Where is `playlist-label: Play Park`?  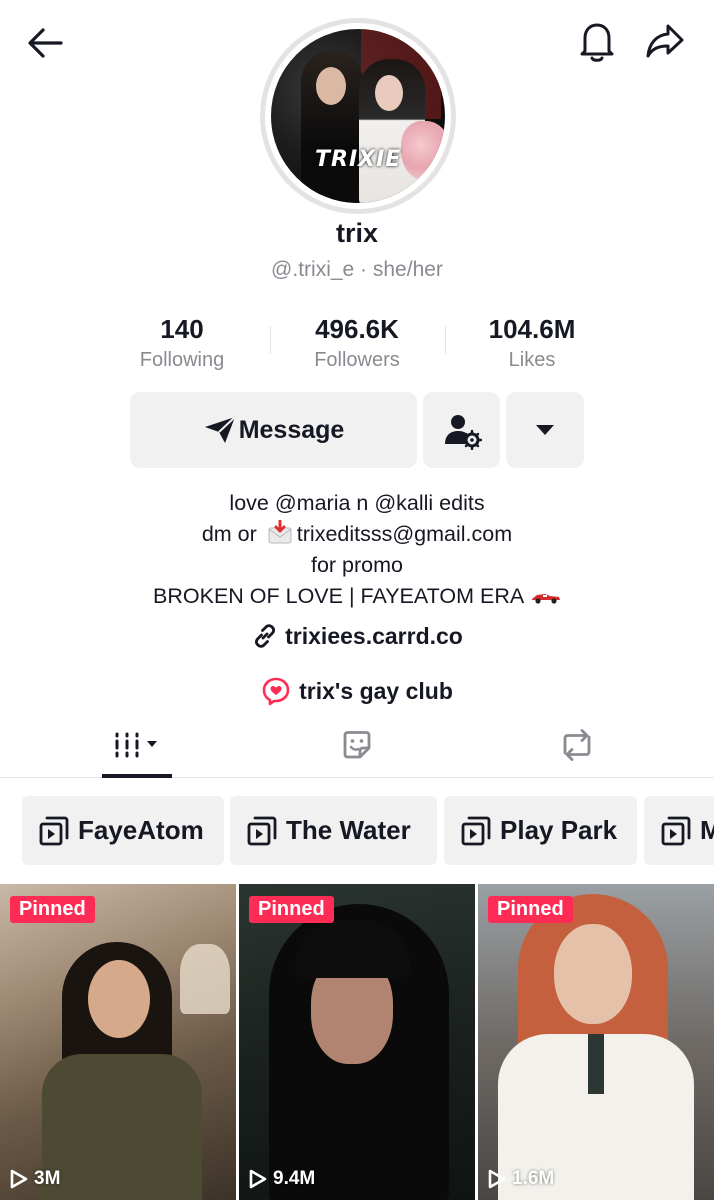 playlist-label: Play Park is located at coordinates (559, 830).